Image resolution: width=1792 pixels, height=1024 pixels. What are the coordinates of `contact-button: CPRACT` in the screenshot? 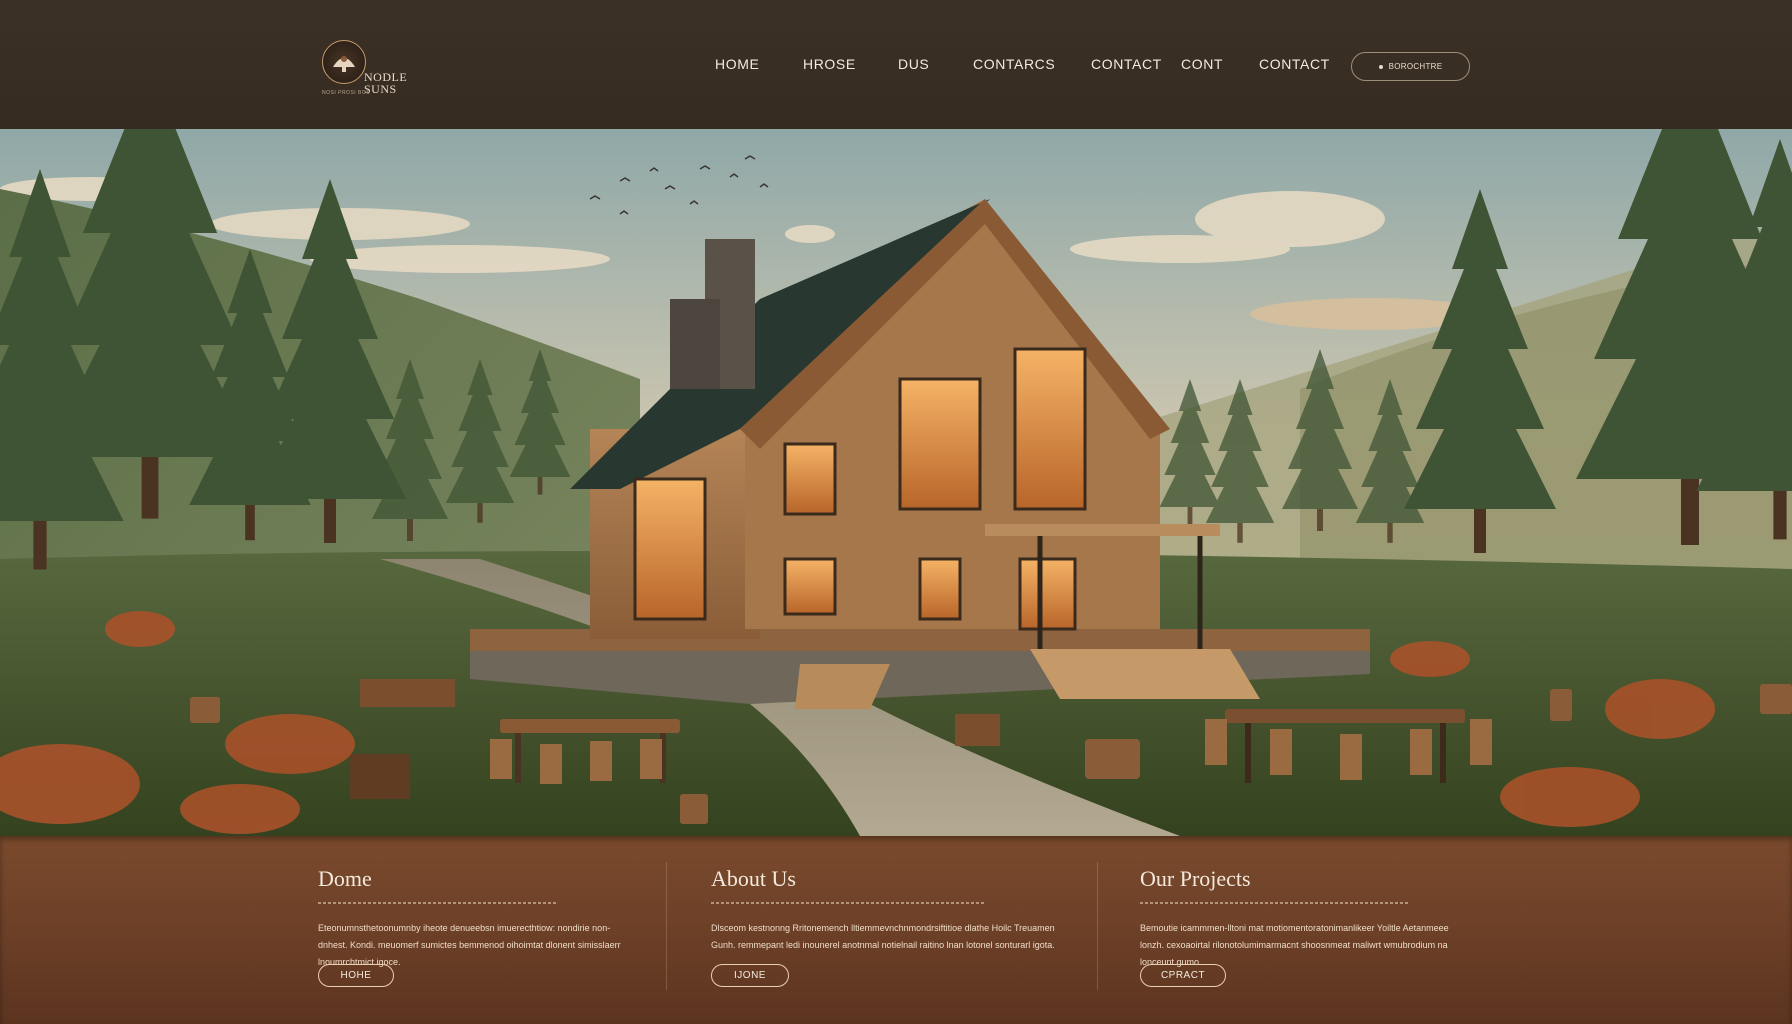 It's located at (1183, 975).